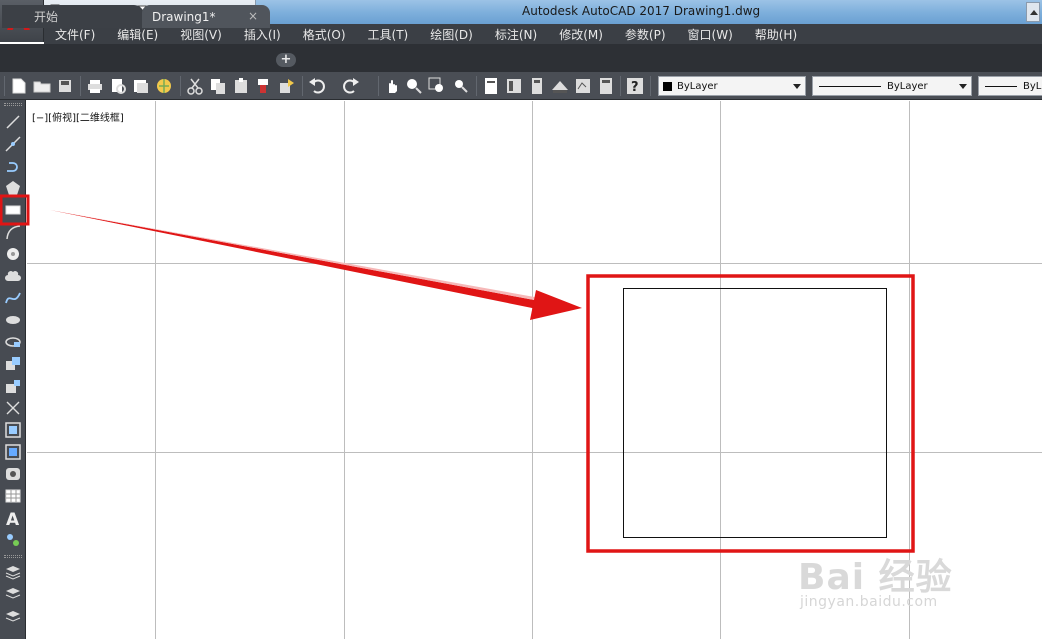 The height and width of the screenshot is (639, 1042). Describe the element at coordinates (875, 577) in the screenshot. I see `baidu-watermark: Bai 经验` at that location.